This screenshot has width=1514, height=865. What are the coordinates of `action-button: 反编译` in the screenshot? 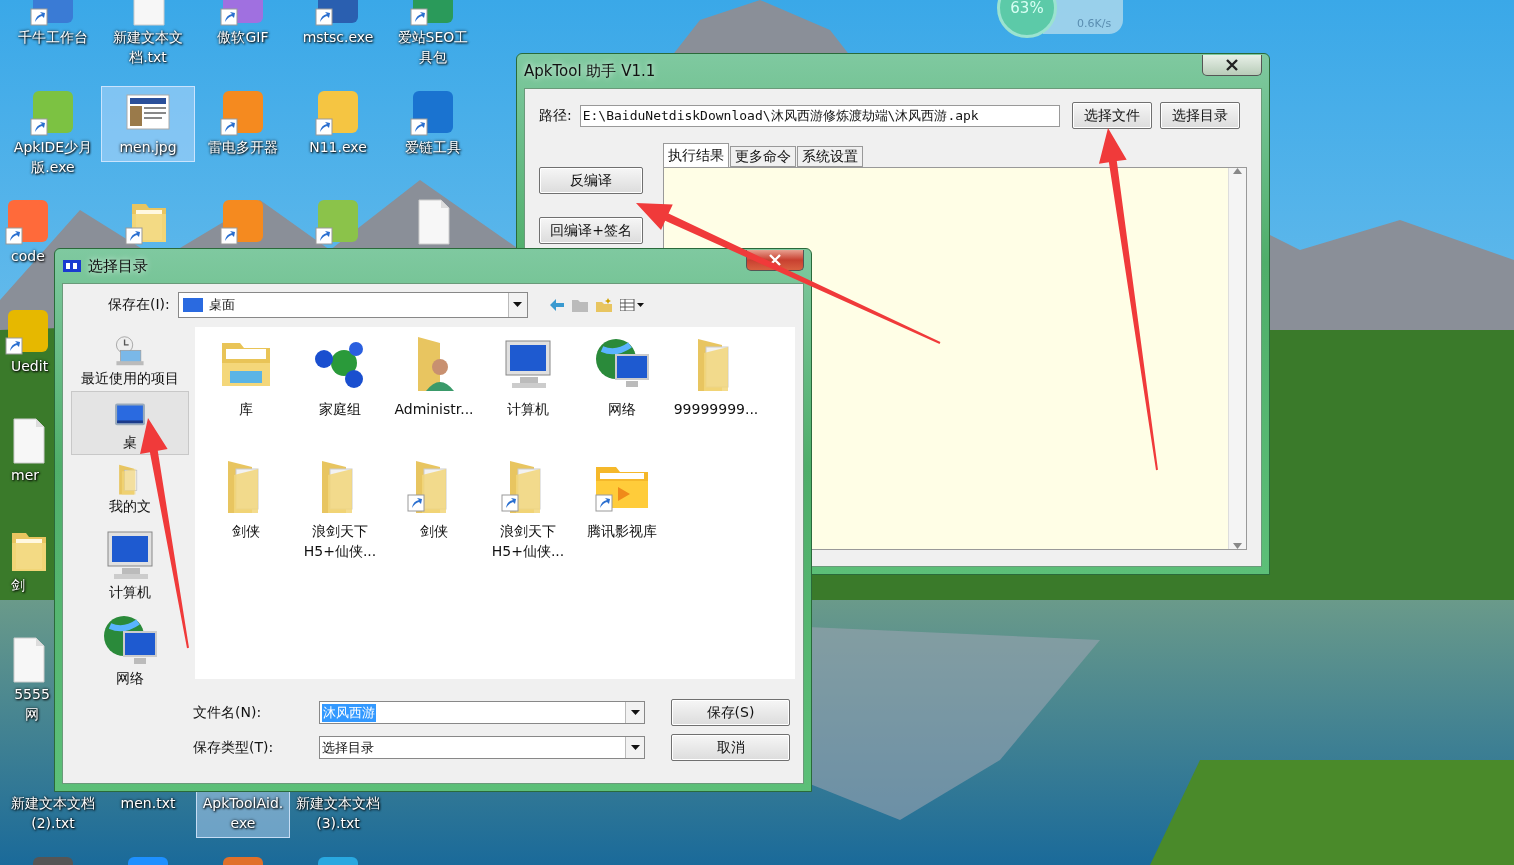 It's located at (591, 180).